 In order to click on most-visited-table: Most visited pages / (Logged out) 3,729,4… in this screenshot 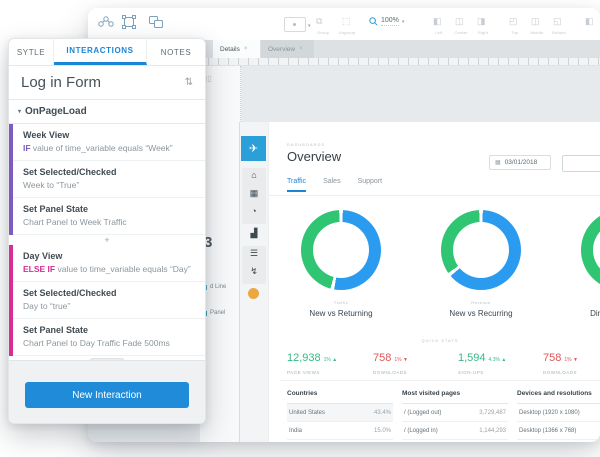, I will do `click(455, 416)`.